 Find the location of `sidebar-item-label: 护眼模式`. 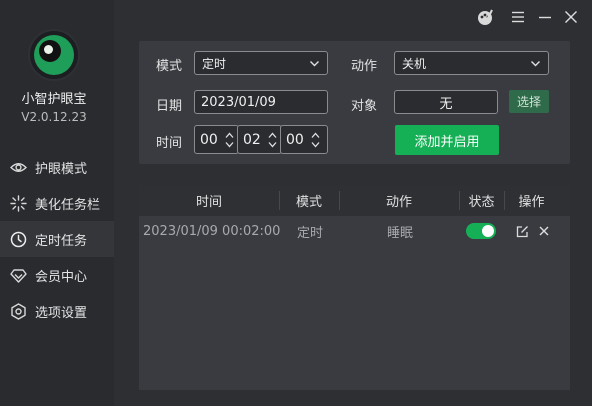

sidebar-item-label: 护眼模式 is located at coordinates (61, 169).